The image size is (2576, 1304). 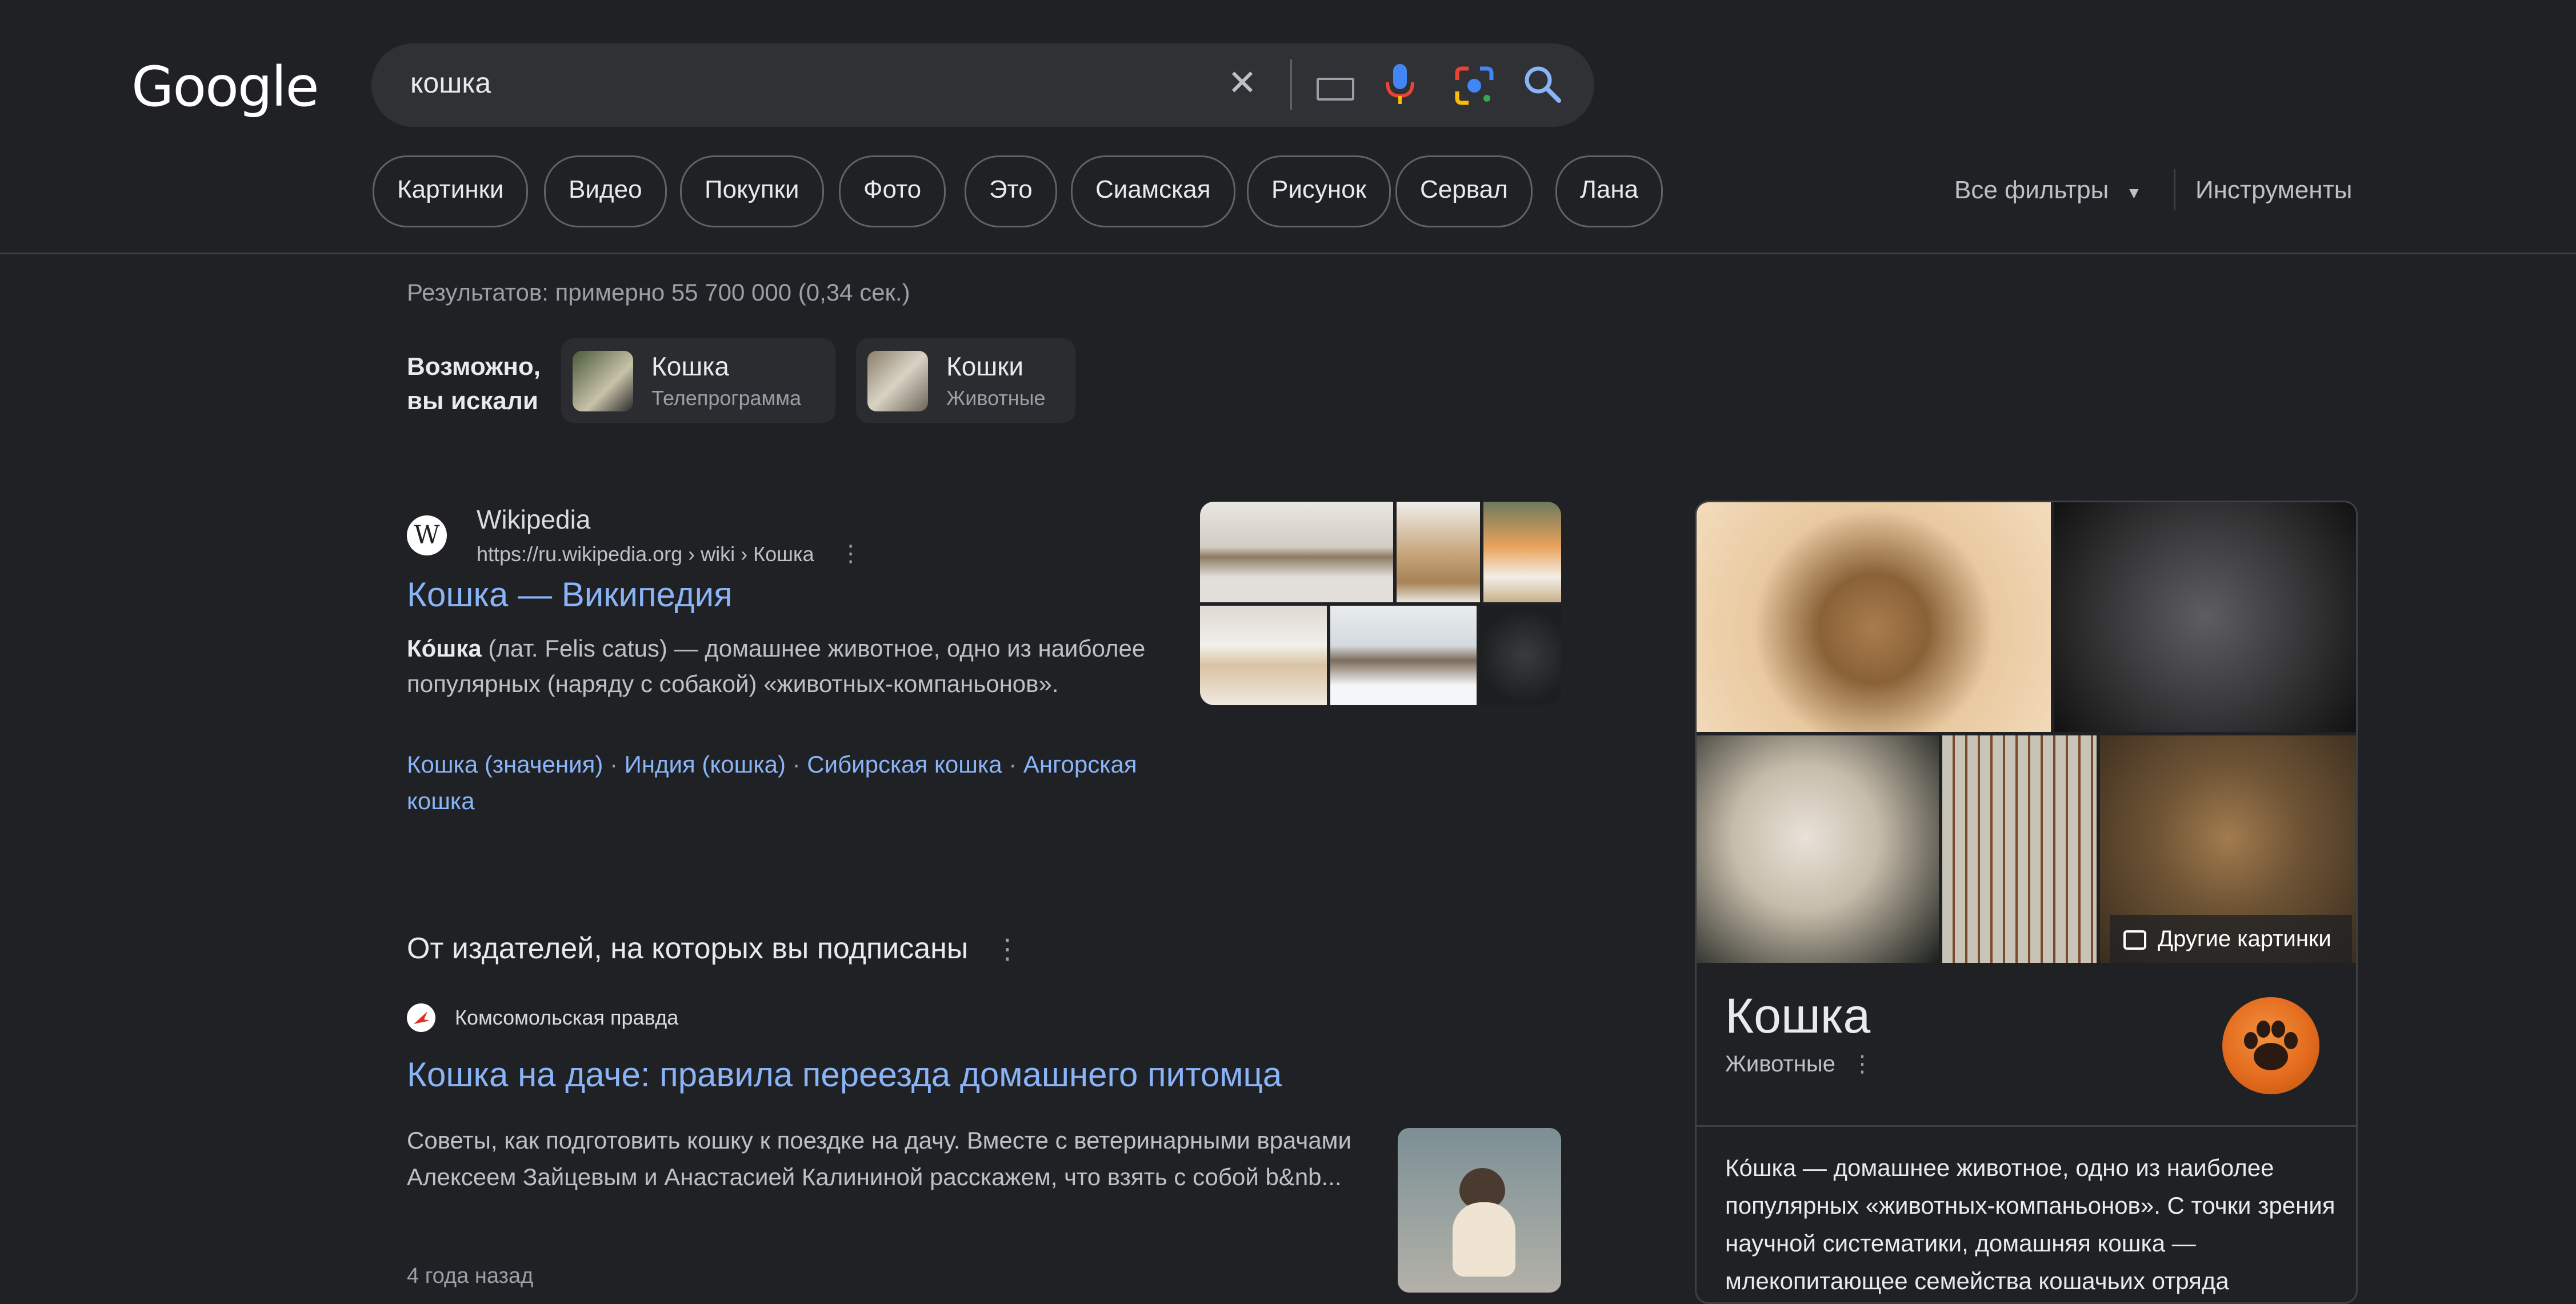 I want to click on panel-subtitle-text: Животные, so click(x=1780, y=1064).